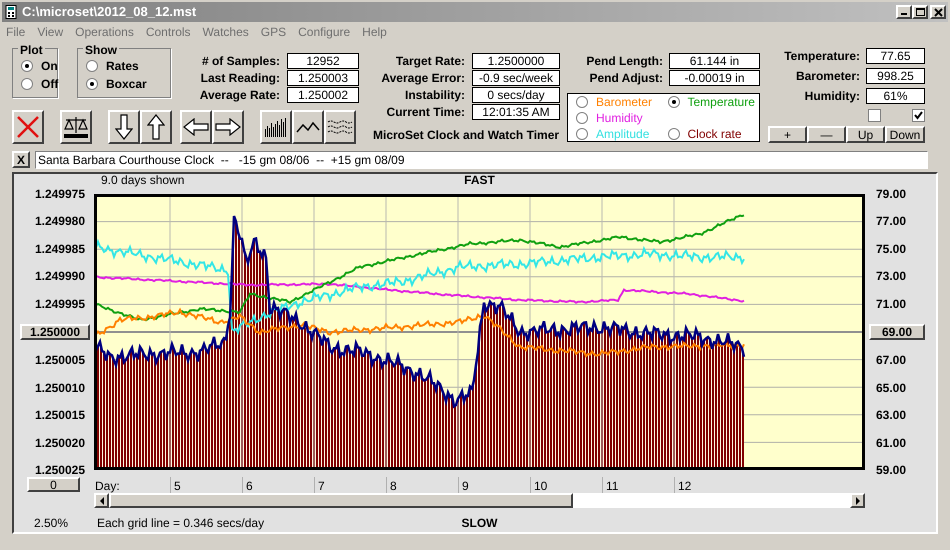 The height and width of the screenshot is (550, 950). Describe the element at coordinates (516, 78) in the screenshot. I see `value-field: -0.9 sec/week` at that location.